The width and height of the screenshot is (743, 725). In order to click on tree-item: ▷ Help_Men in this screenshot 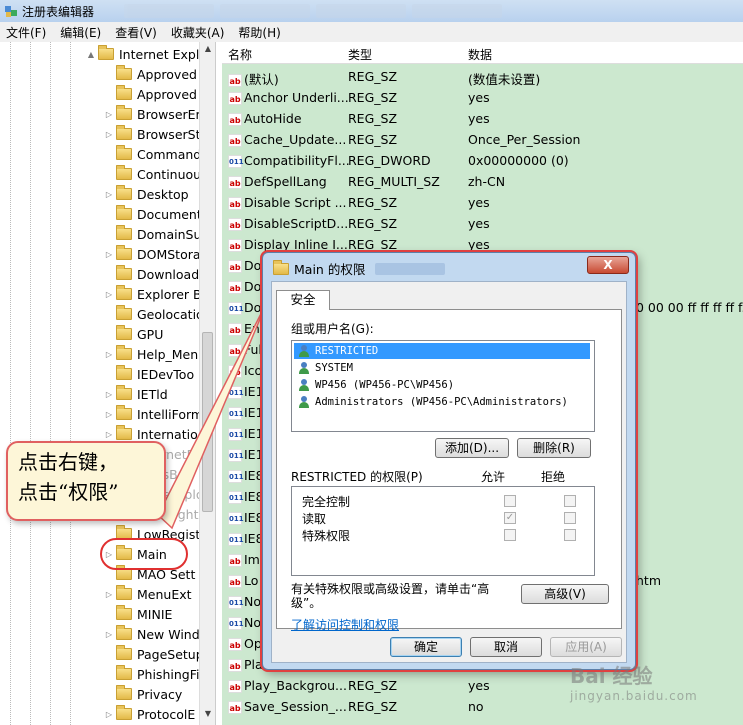, I will do `click(151, 354)`.